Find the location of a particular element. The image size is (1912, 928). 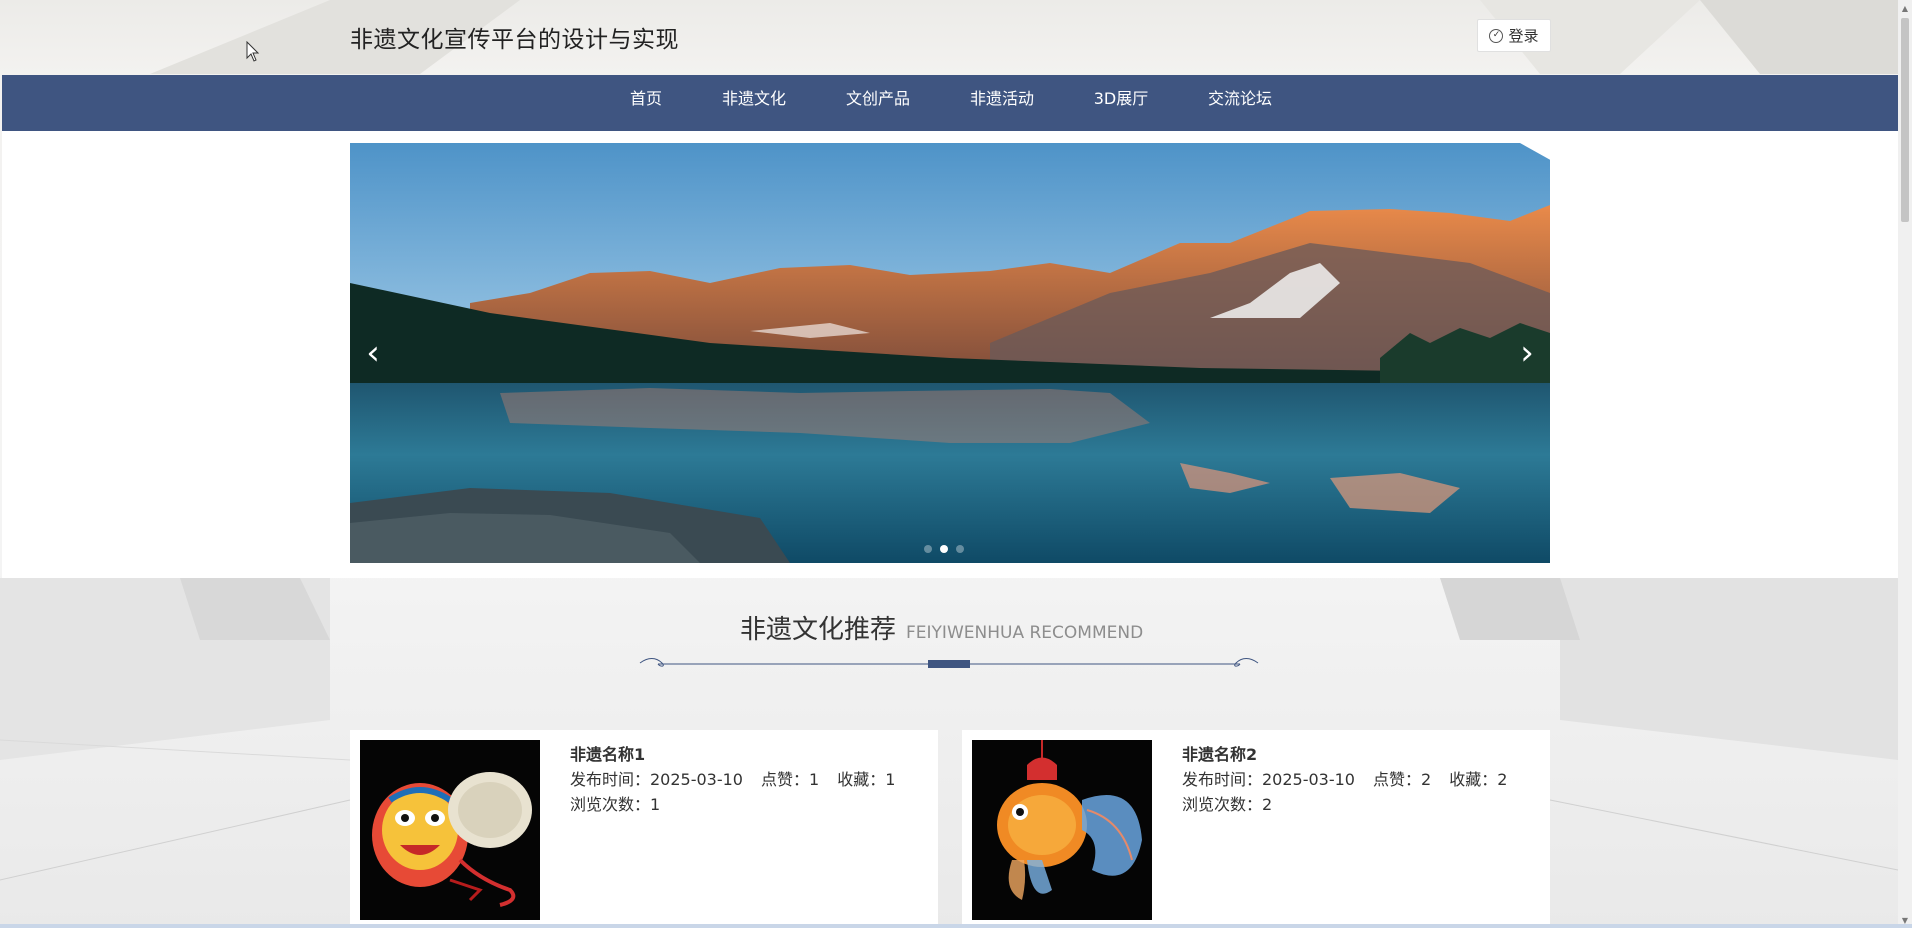

window-bottom-edge is located at coordinates (956, 926).